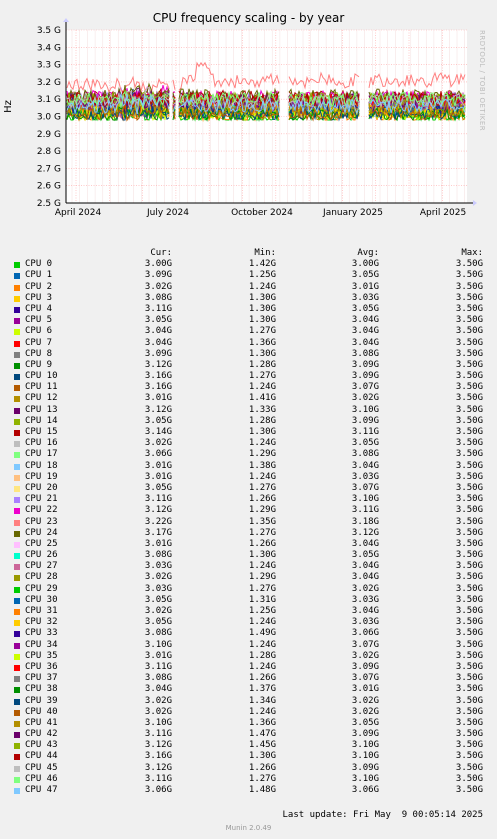  Describe the element at coordinates (41, 432) in the screenshot. I see `legend-series-name: CPU 15` at that location.